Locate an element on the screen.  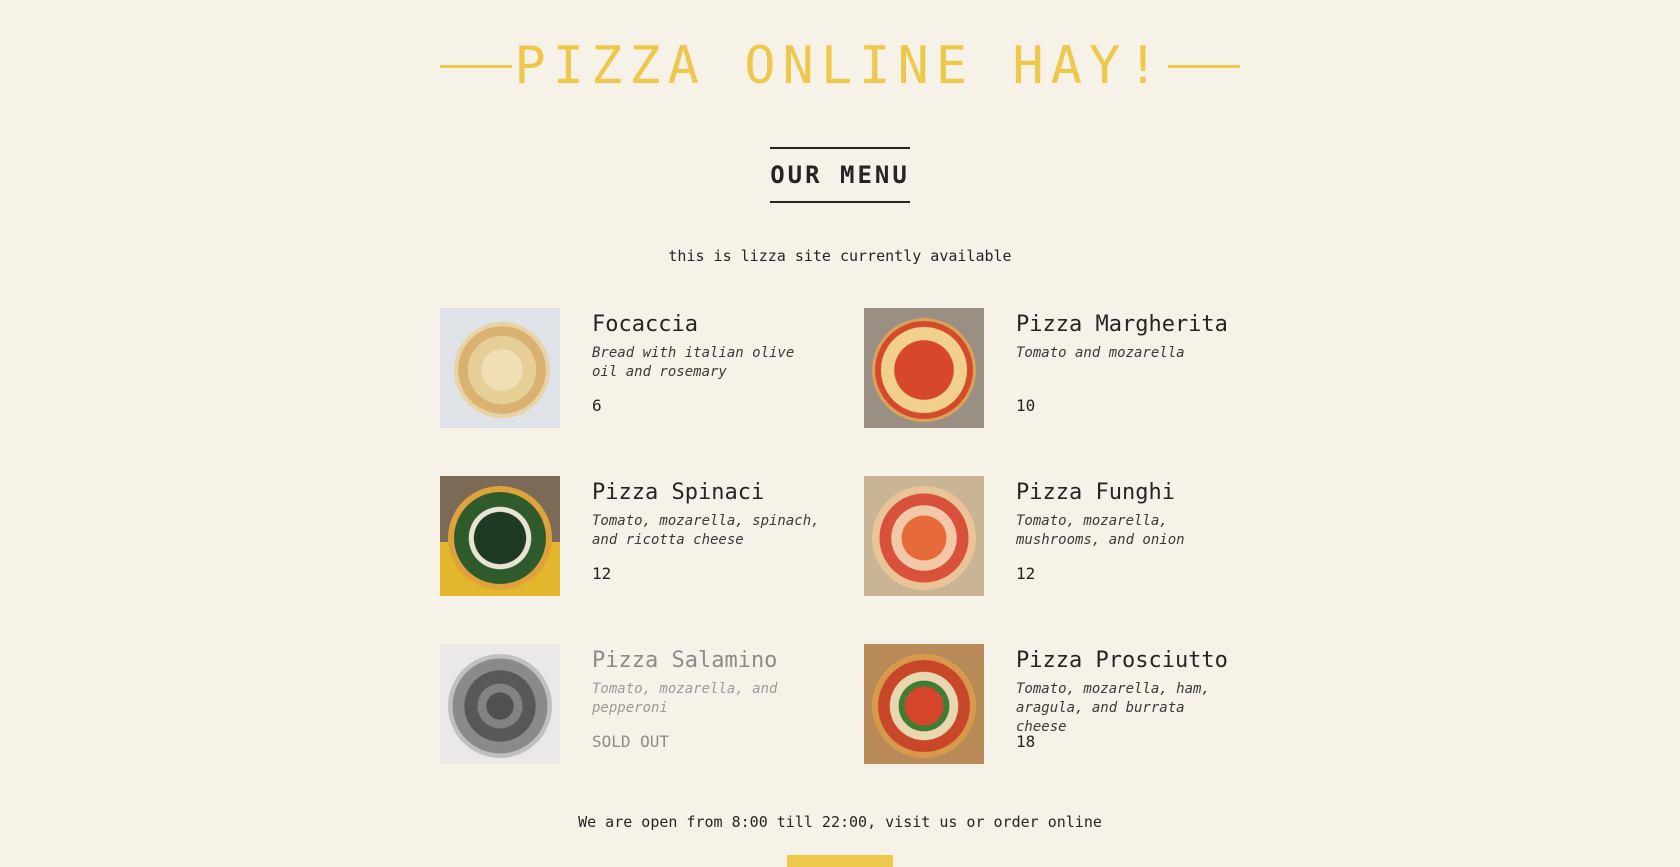
menu-item-price: 10 is located at coordinates (1026, 405).